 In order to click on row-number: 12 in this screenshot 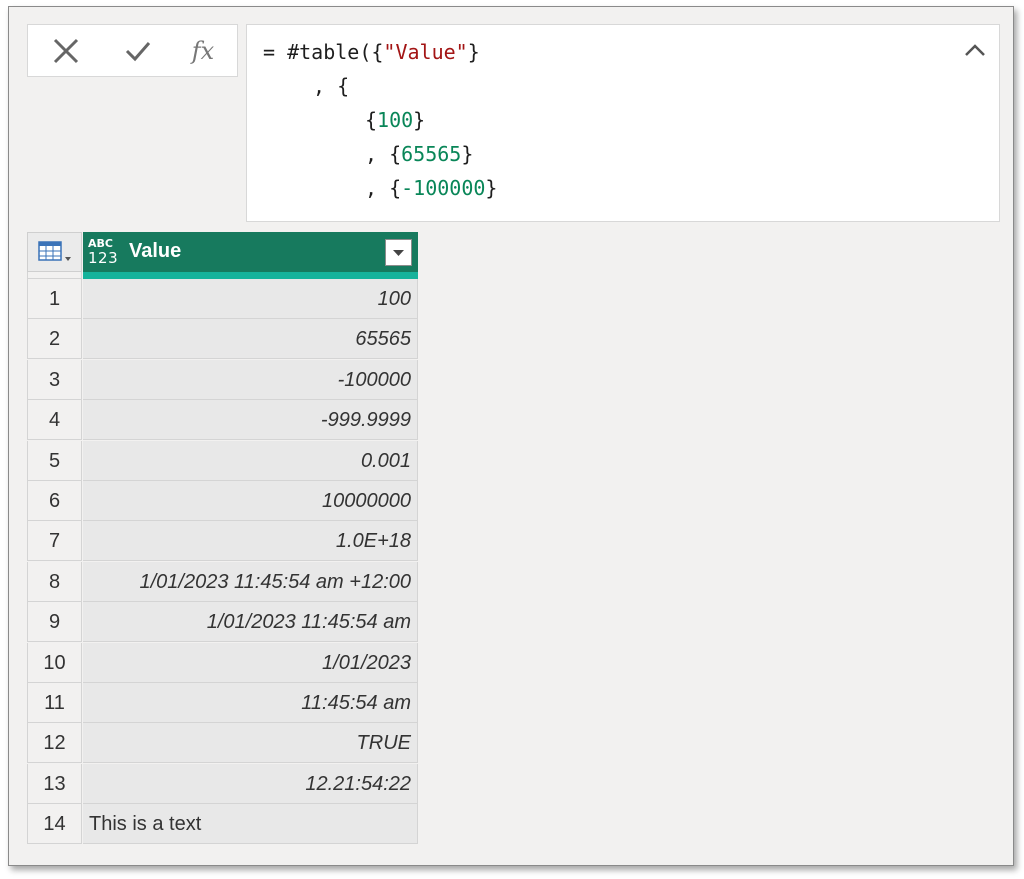, I will do `click(54, 743)`.